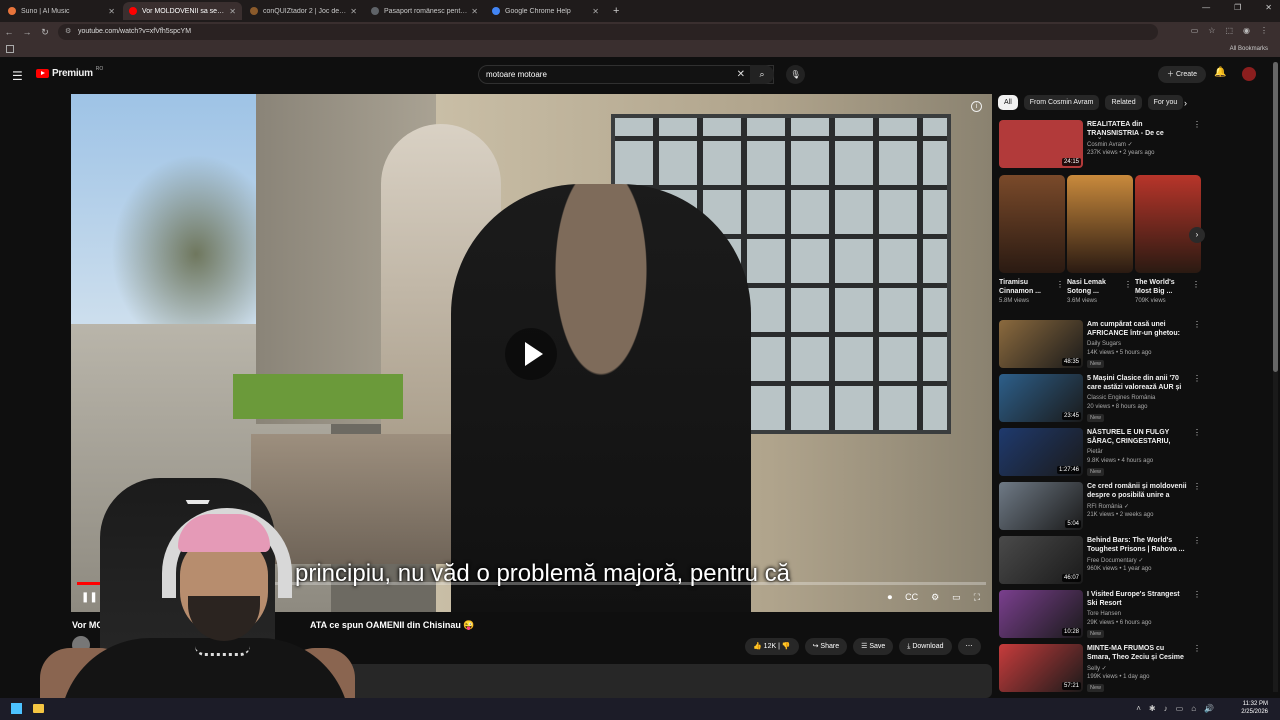 This screenshot has height=720, width=1280. I want to click on play-button-icon, so click(531, 354).